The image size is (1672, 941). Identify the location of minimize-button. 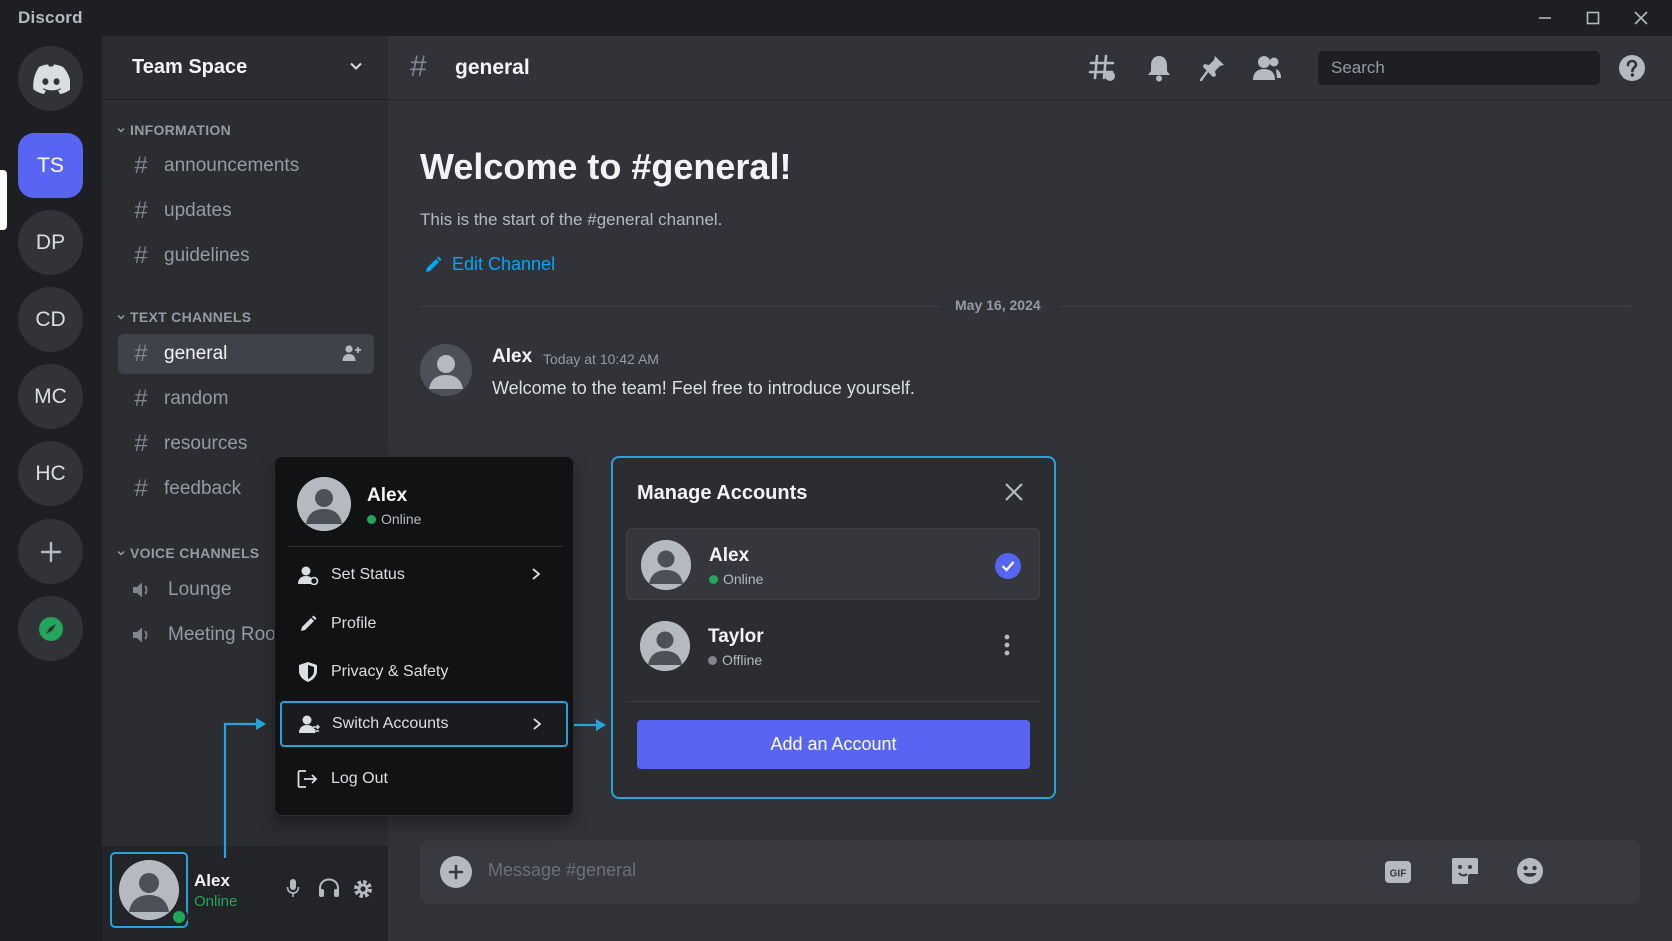
(1545, 18).